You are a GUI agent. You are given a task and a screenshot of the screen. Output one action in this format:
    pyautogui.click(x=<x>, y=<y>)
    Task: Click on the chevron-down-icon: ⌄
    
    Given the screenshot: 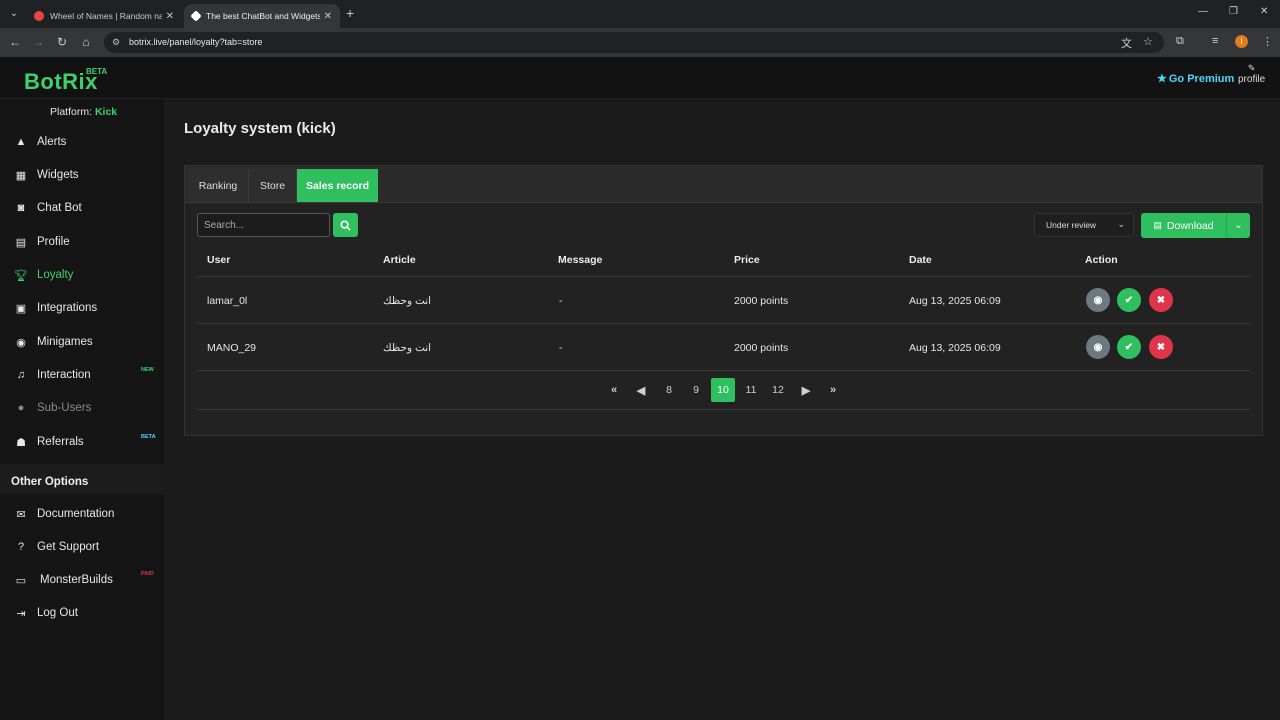 What is the action you would take?
    pyautogui.click(x=1238, y=225)
    